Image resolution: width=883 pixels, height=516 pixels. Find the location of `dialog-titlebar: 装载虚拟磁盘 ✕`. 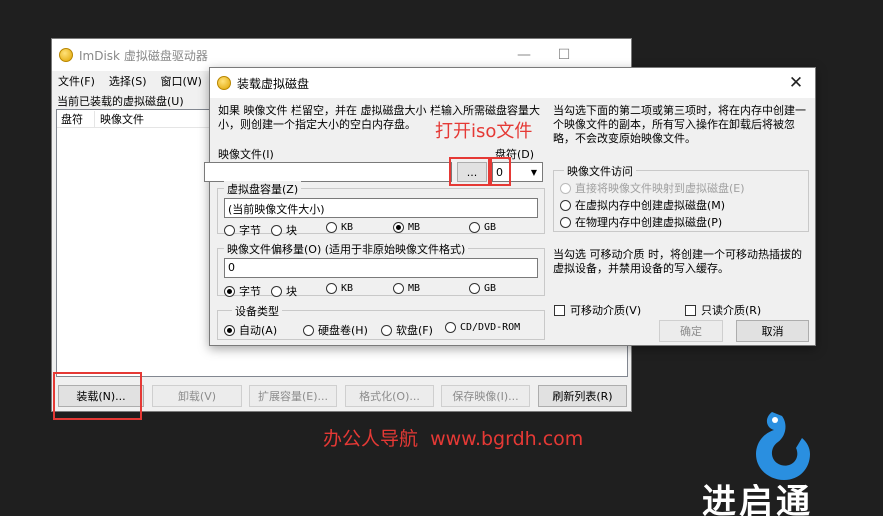

dialog-titlebar: 装载虚拟磁盘 ✕ is located at coordinates (512, 83).